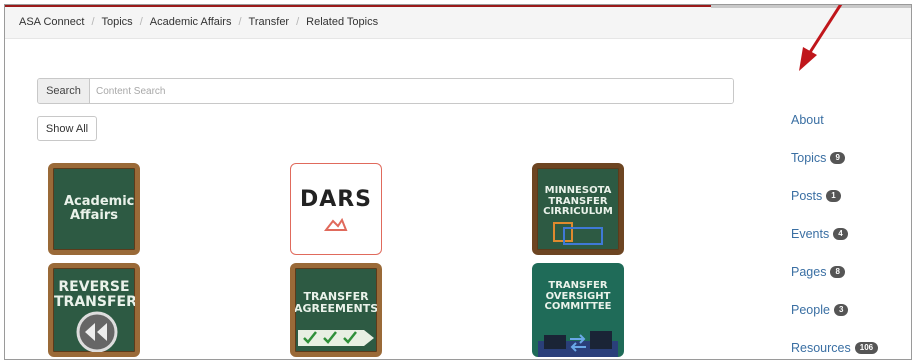 Image resolution: width=916 pixels, height=364 pixels. Describe the element at coordinates (99, 208) in the screenshot. I see `tile-label: Academic Affairs` at that location.